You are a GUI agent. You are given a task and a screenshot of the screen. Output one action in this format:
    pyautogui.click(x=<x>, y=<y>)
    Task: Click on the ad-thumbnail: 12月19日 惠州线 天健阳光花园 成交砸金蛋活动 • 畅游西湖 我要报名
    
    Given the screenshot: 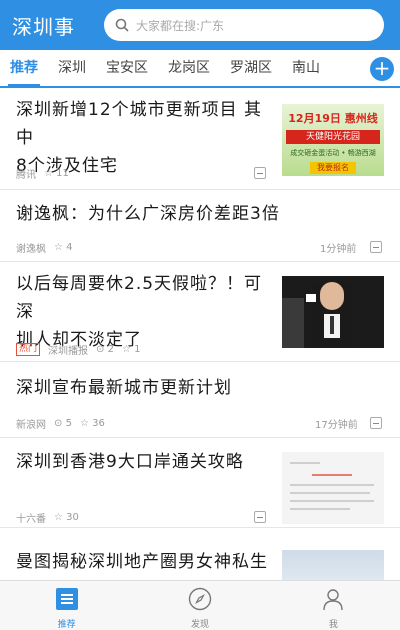 What is the action you would take?
    pyautogui.click(x=333, y=140)
    